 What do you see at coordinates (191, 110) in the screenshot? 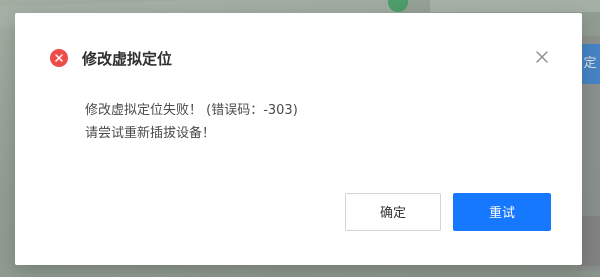
I see `error-message-line: 修改虚拟定位失败！ (错误码：-303)` at bounding box center [191, 110].